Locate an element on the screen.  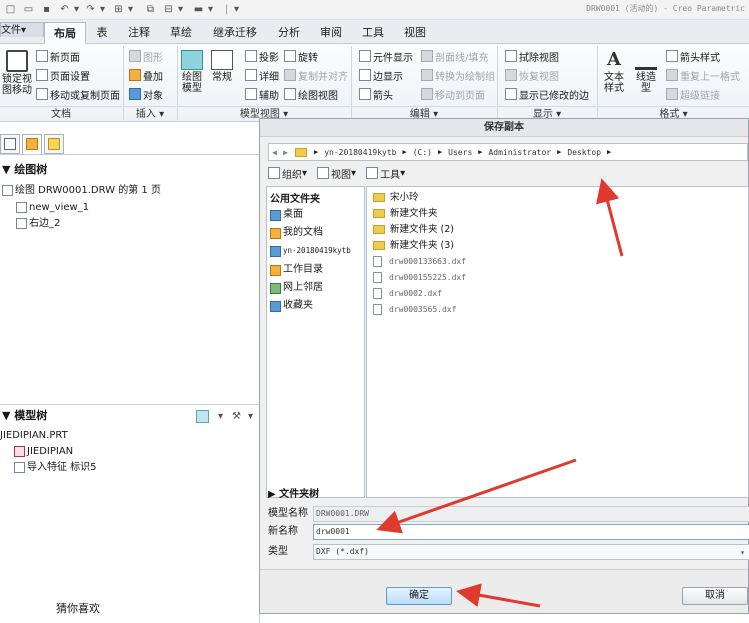
breadcrumb-drive: (C:) is located at coordinates (422, 152).